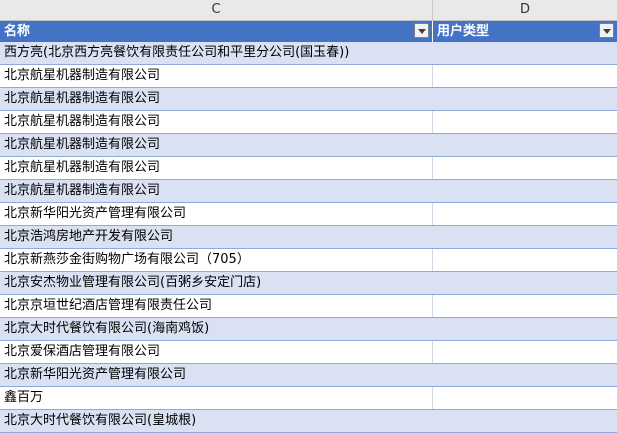 This screenshot has width=617, height=433. Describe the element at coordinates (216, 306) in the screenshot. I see `name-cell: 北京京垣世纪酒店管理有限责任公司` at that location.